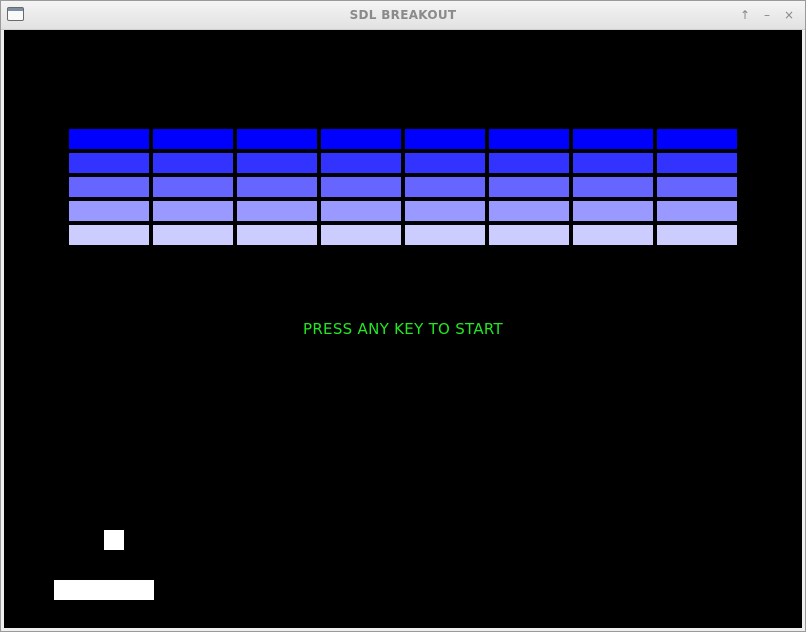 The height and width of the screenshot is (632, 806). Describe the element at coordinates (789, 15) in the screenshot. I see `close-icon: ×` at that location.